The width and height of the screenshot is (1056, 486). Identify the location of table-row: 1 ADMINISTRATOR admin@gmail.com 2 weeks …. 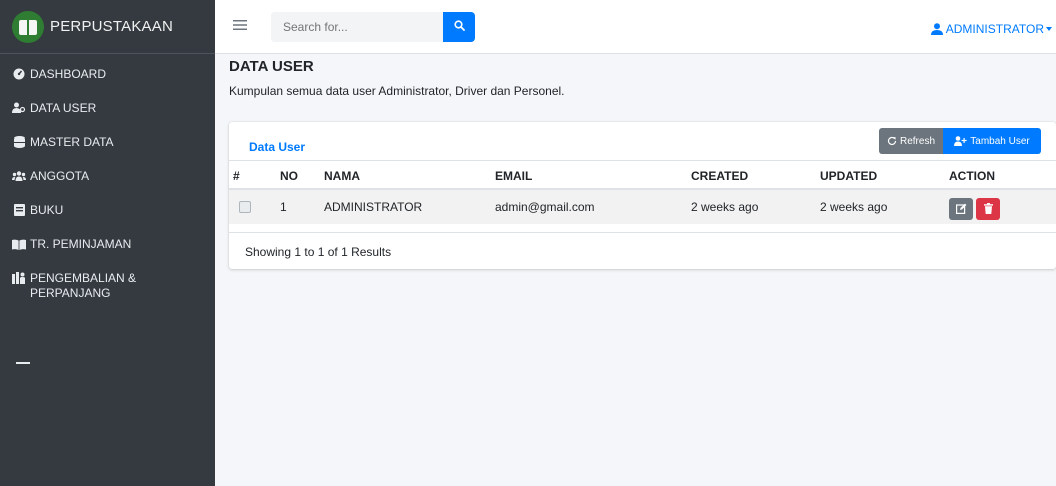
(642, 207).